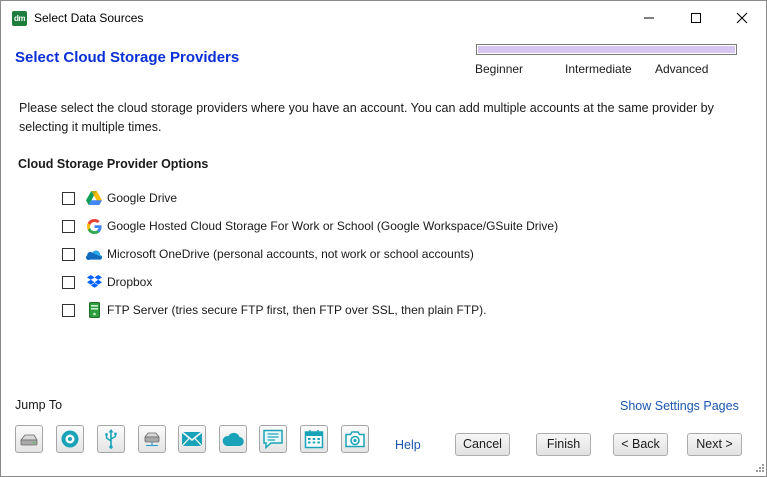 The width and height of the screenshot is (767, 477). Describe the element at coordinates (714, 444) in the screenshot. I see `next-button: Next >` at that location.